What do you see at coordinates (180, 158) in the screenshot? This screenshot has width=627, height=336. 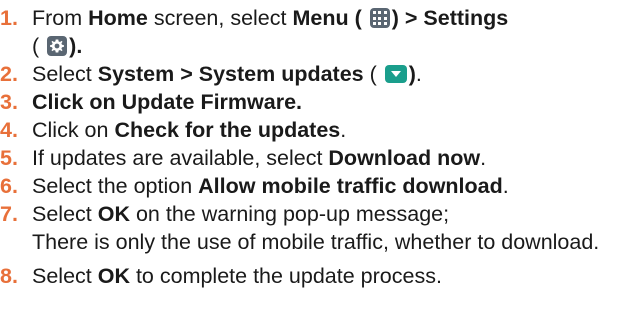 I see `step-text: If updates are available, select` at bounding box center [180, 158].